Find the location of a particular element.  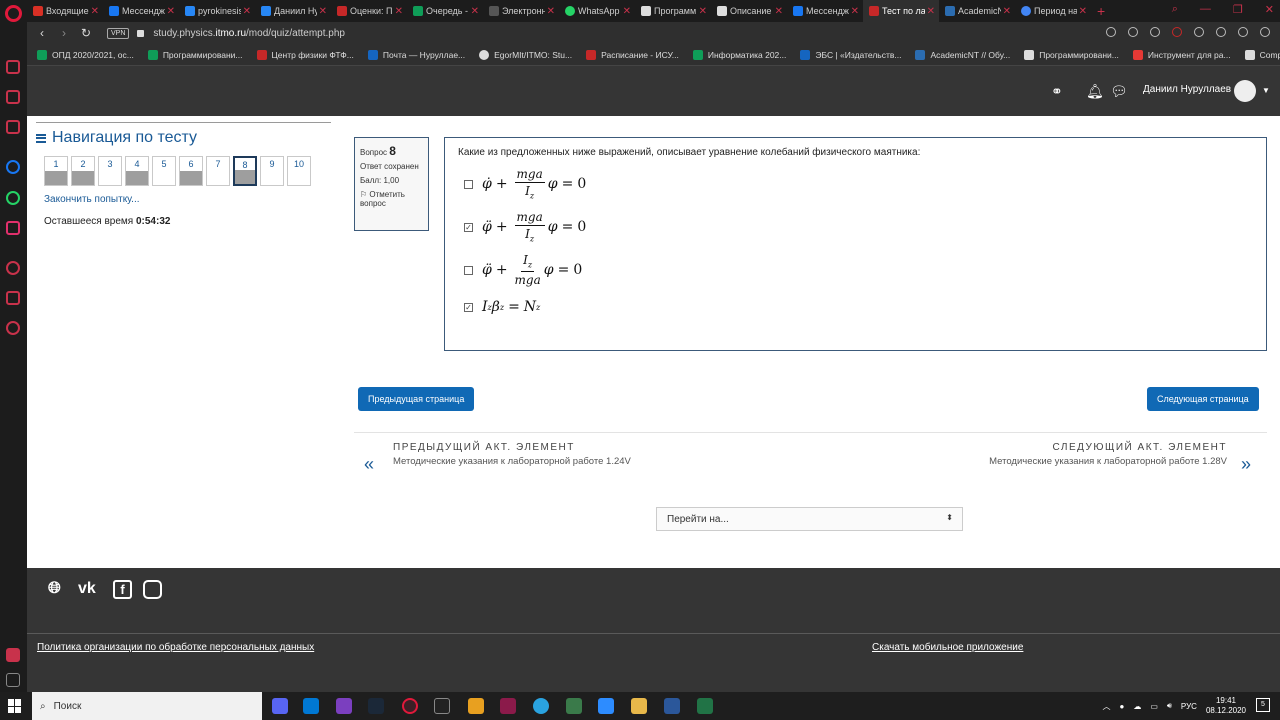

reload-icon: ↻ is located at coordinates (86, 33).